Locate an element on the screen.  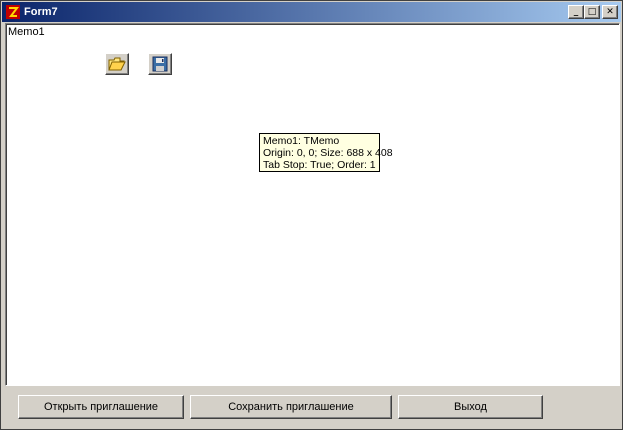
open-dialog-component is located at coordinates (117, 64).